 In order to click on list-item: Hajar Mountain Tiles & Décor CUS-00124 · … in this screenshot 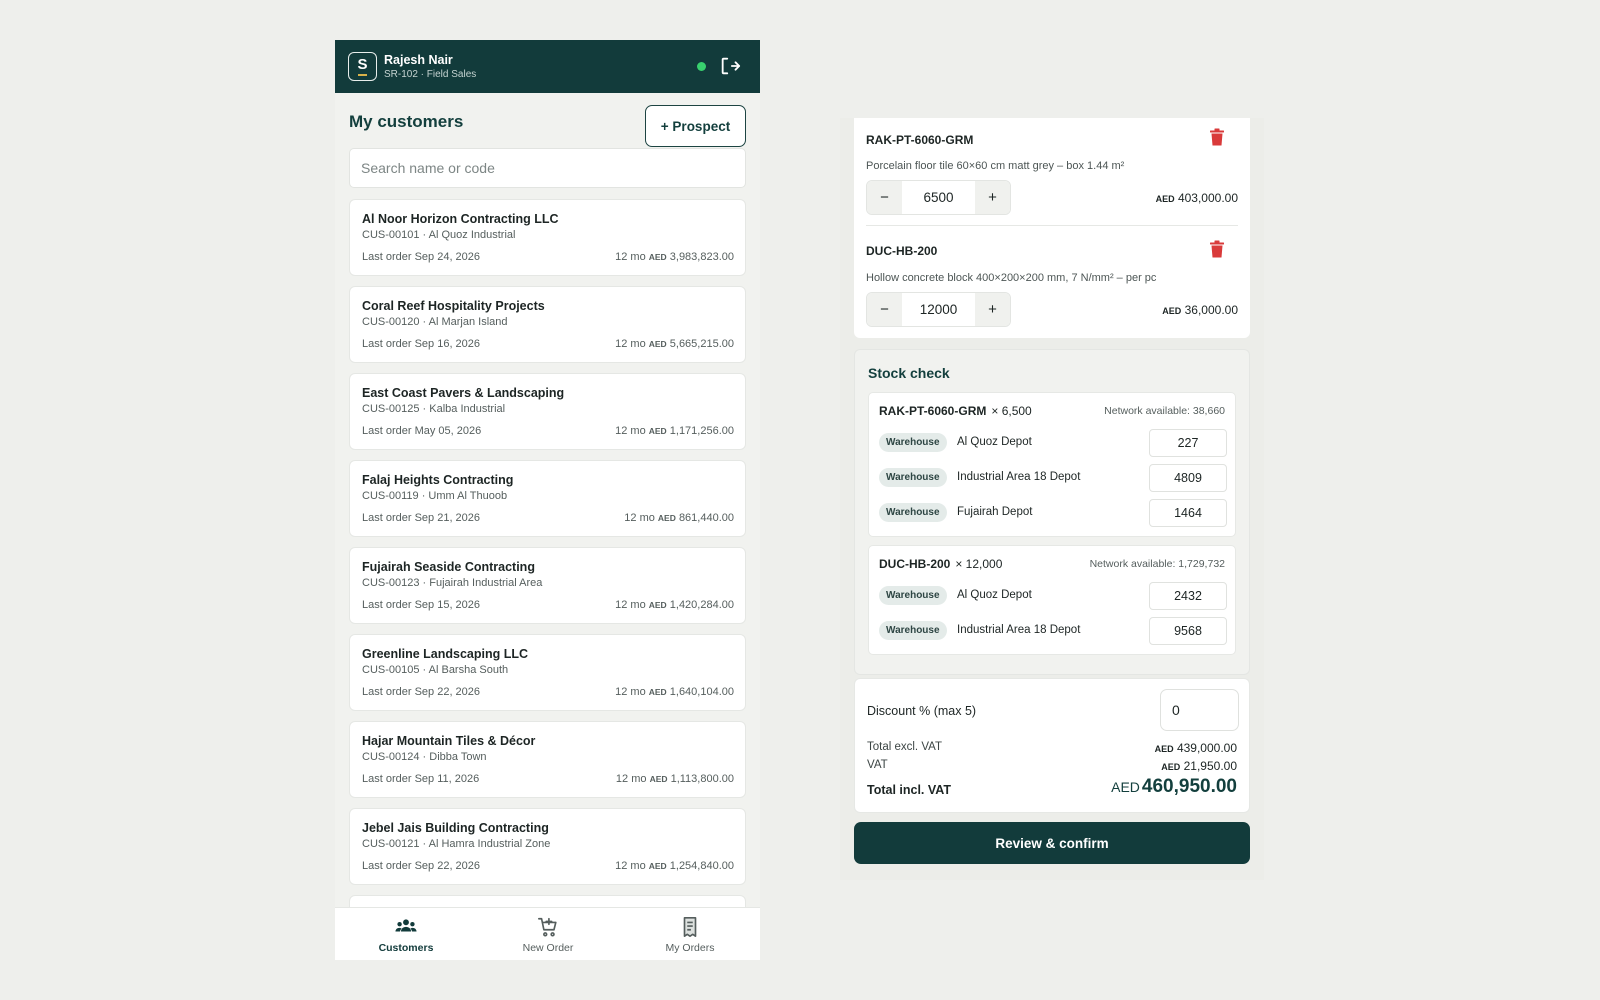, I will do `click(547, 759)`.